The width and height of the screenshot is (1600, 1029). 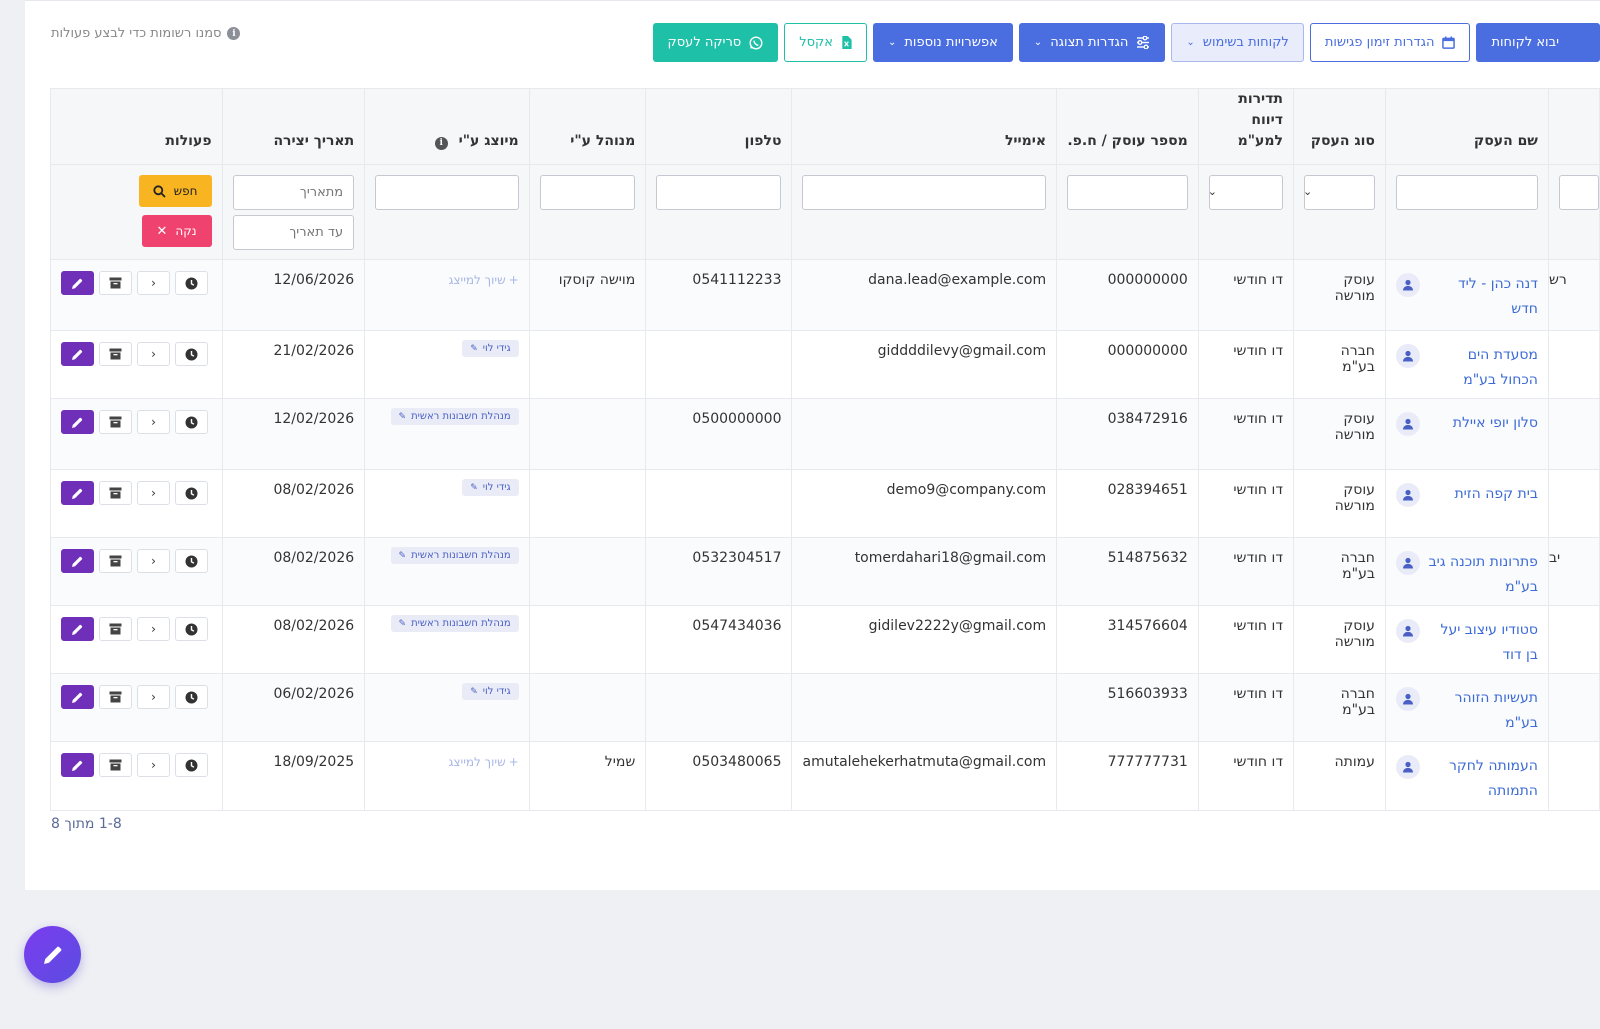 I want to click on business-name-filter-input, so click(x=1466, y=192).